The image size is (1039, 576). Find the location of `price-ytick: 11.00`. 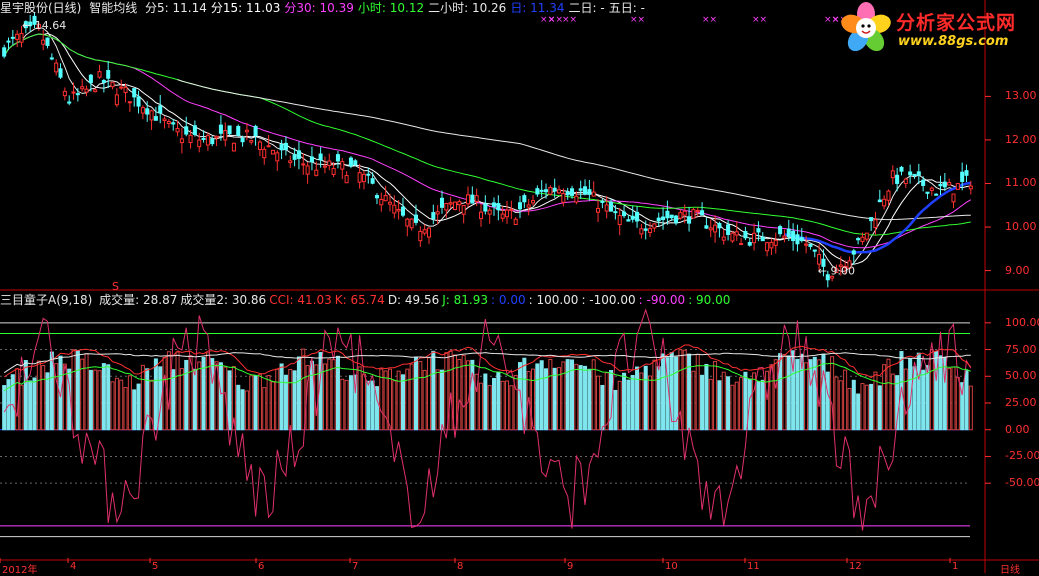

price-ytick: 11.00 is located at coordinates (1021, 183).